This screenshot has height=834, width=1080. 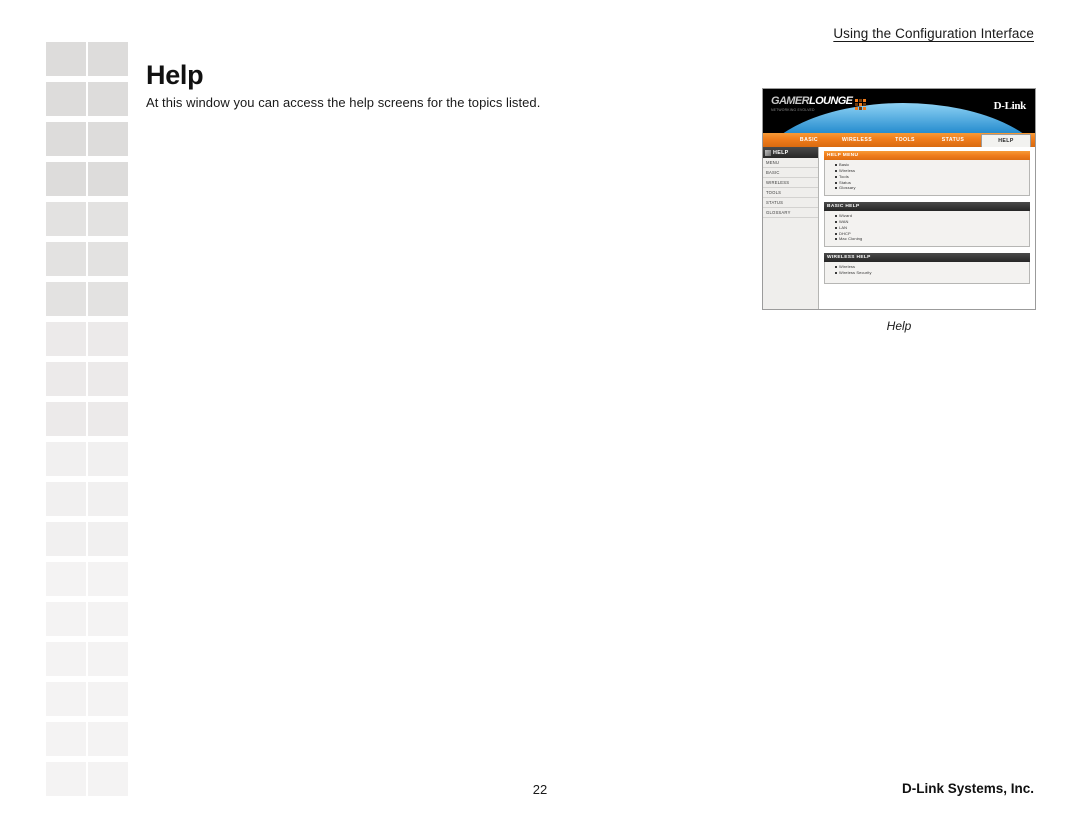 I want to click on panel-body-wireless-help: Wireless Wireless Security, so click(x=927, y=272).